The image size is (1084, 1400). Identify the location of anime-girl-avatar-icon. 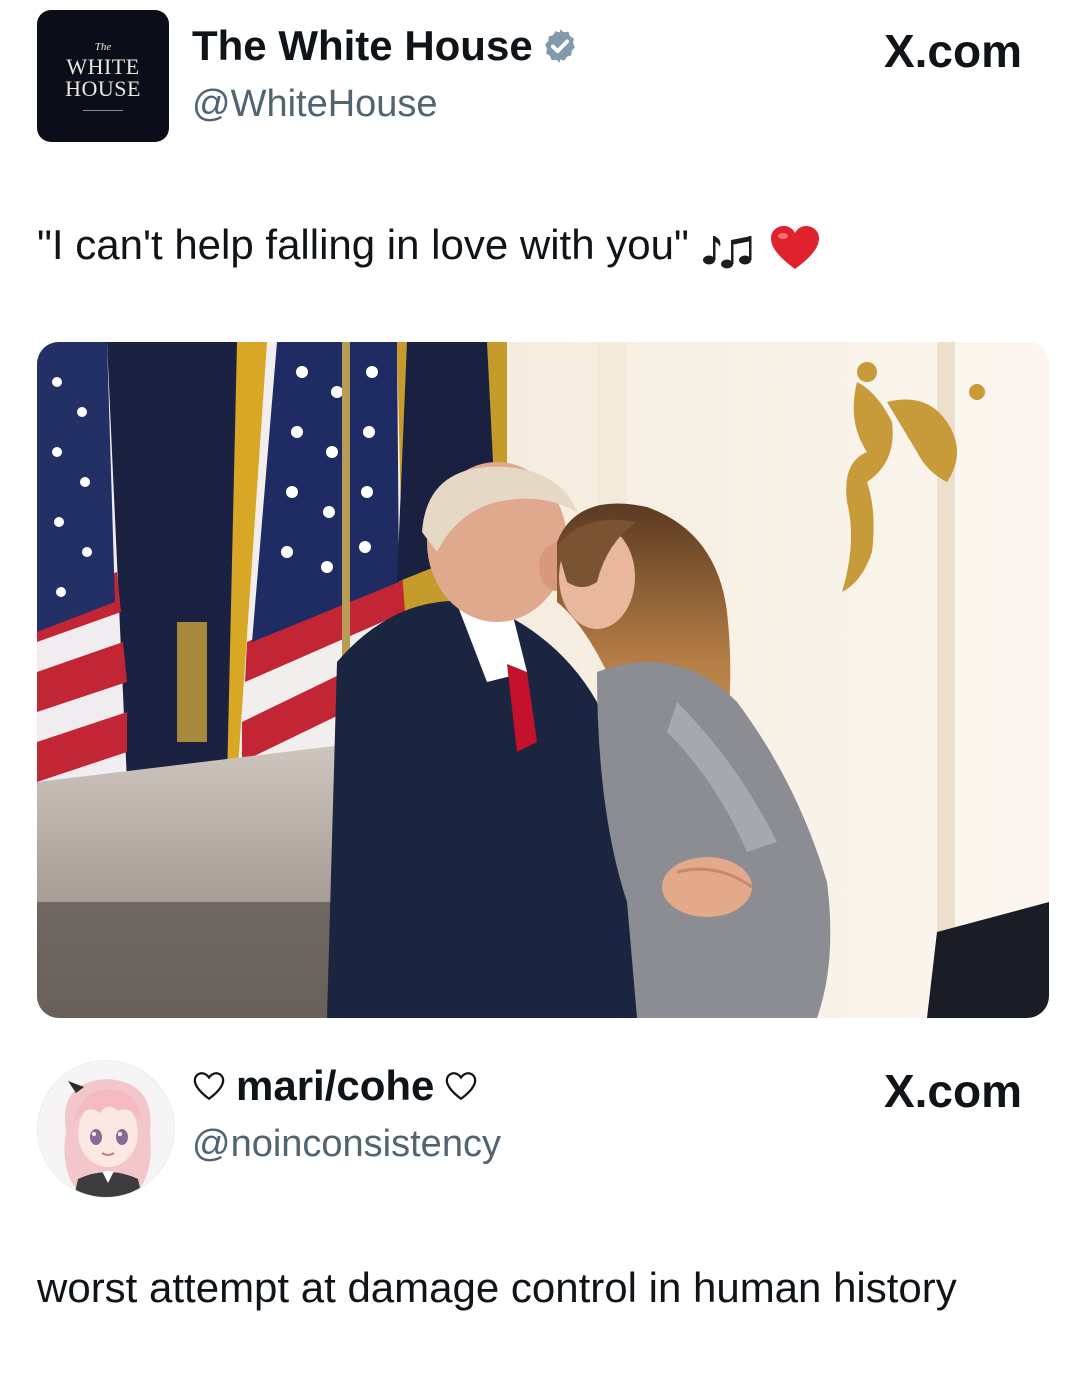
(106, 1129).